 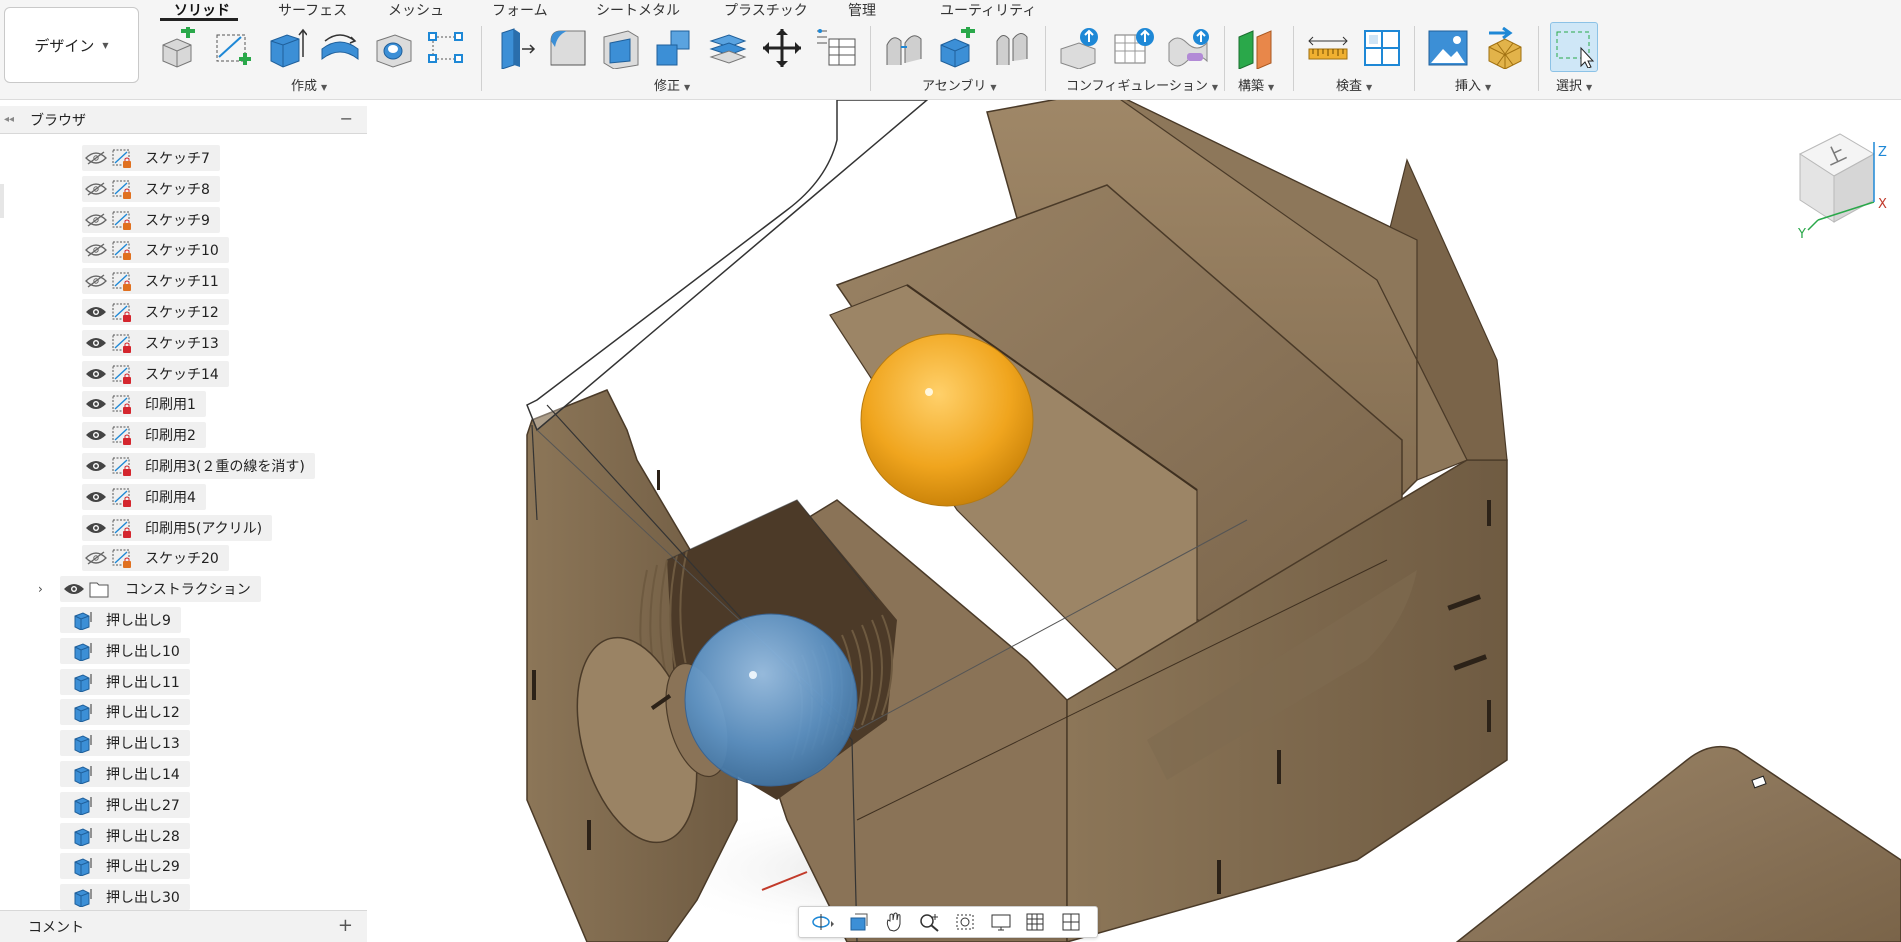 What do you see at coordinates (177, 527) in the screenshot?
I see `browser-sketch-row: 印刷用5(アクリル)` at bounding box center [177, 527].